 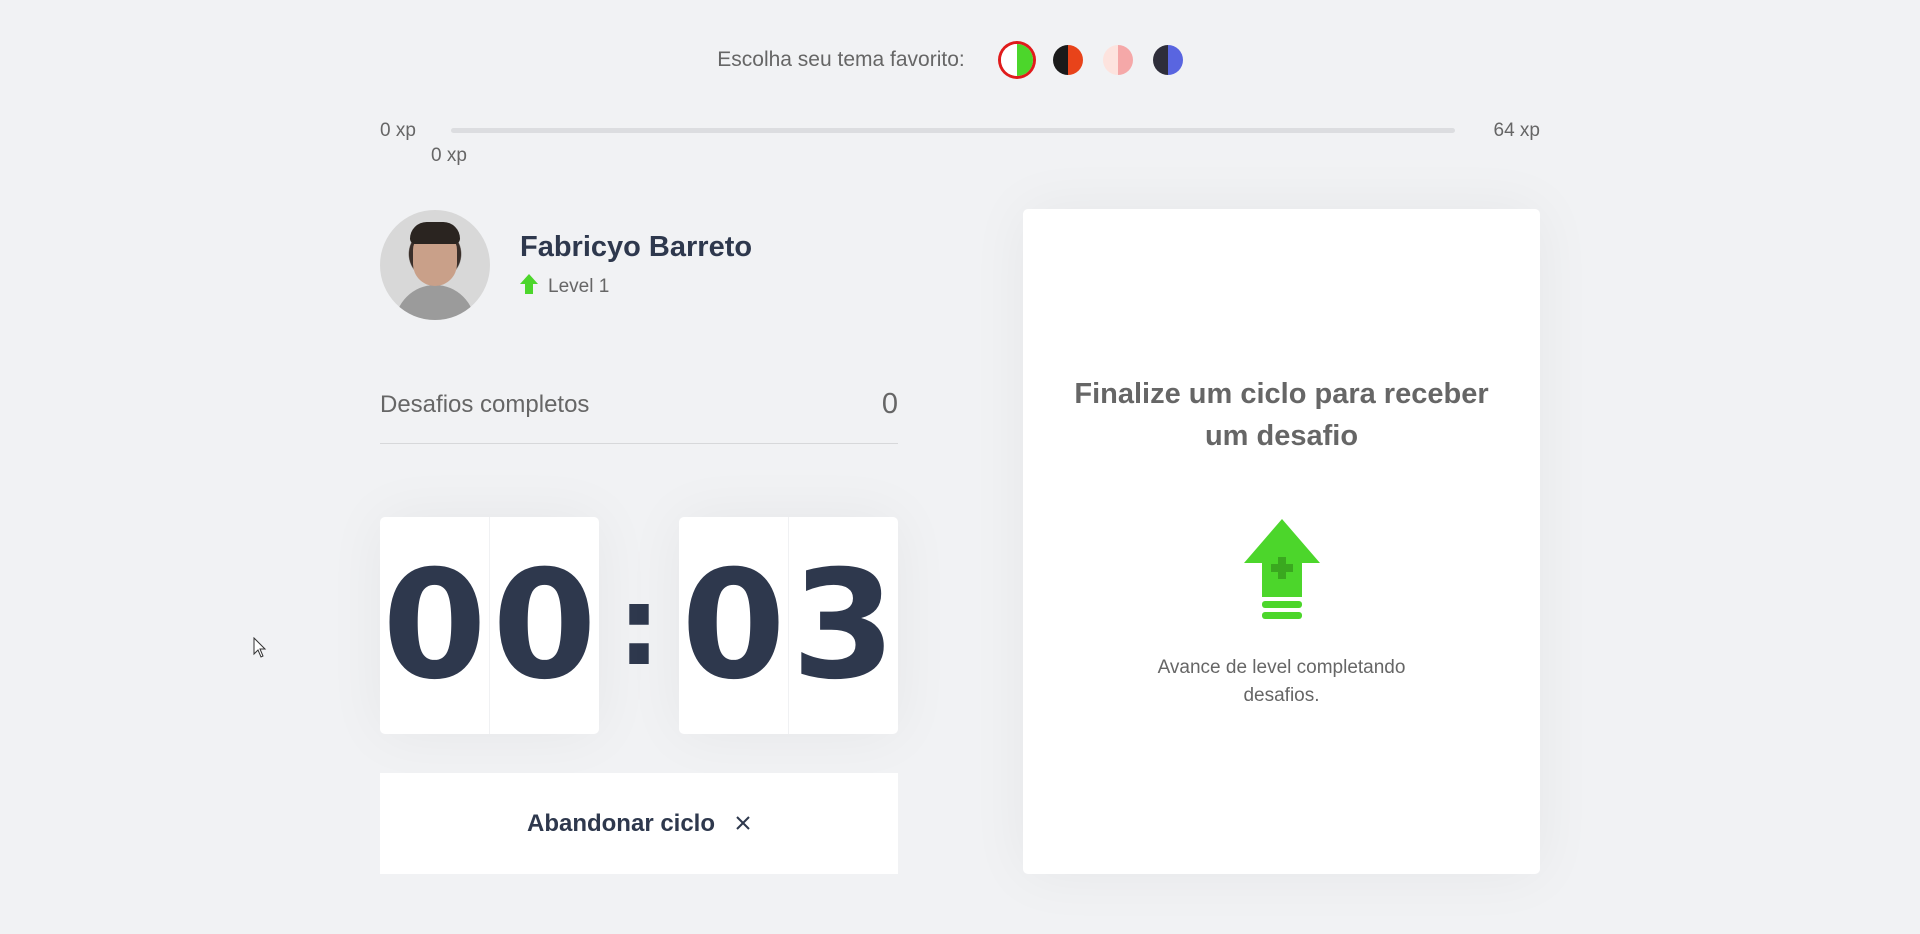 I want to click on theme-selector: Escolha seu tema favorito:, so click(x=960, y=60).